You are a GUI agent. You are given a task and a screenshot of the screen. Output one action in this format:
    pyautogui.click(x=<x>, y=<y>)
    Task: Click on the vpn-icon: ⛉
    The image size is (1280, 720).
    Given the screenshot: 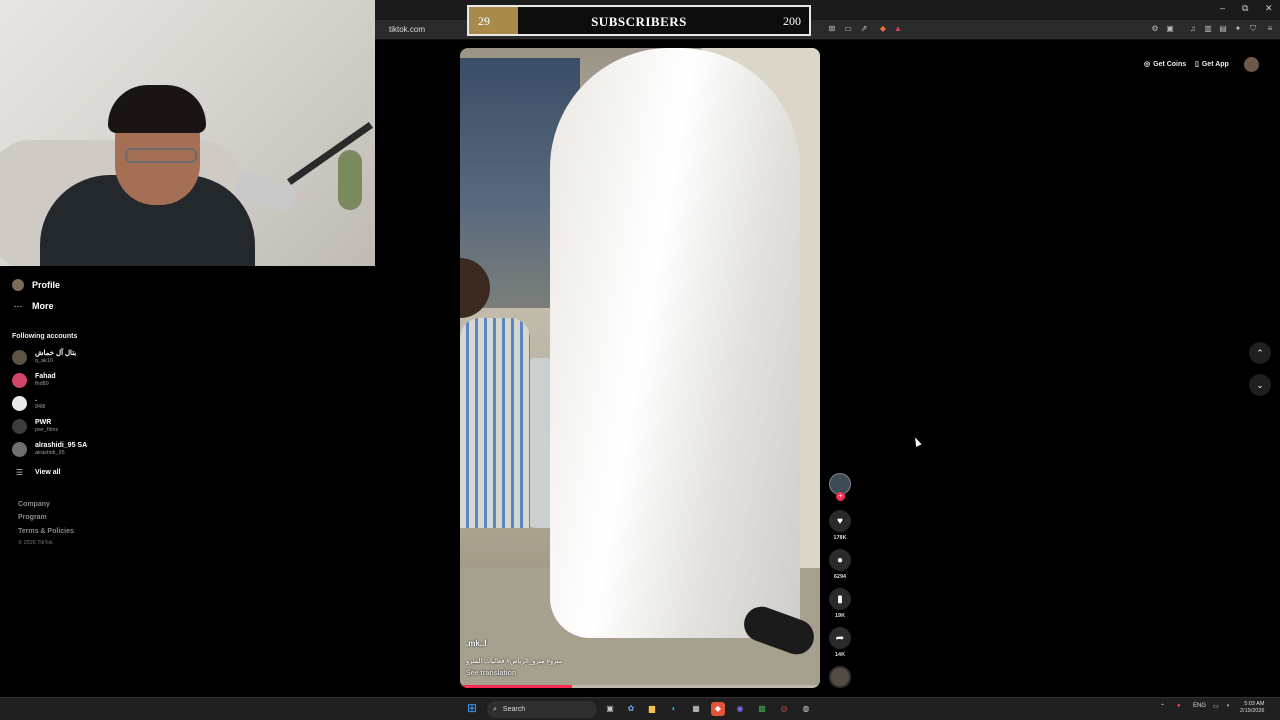 What is the action you would take?
    pyautogui.click(x=1253, y=29)
    